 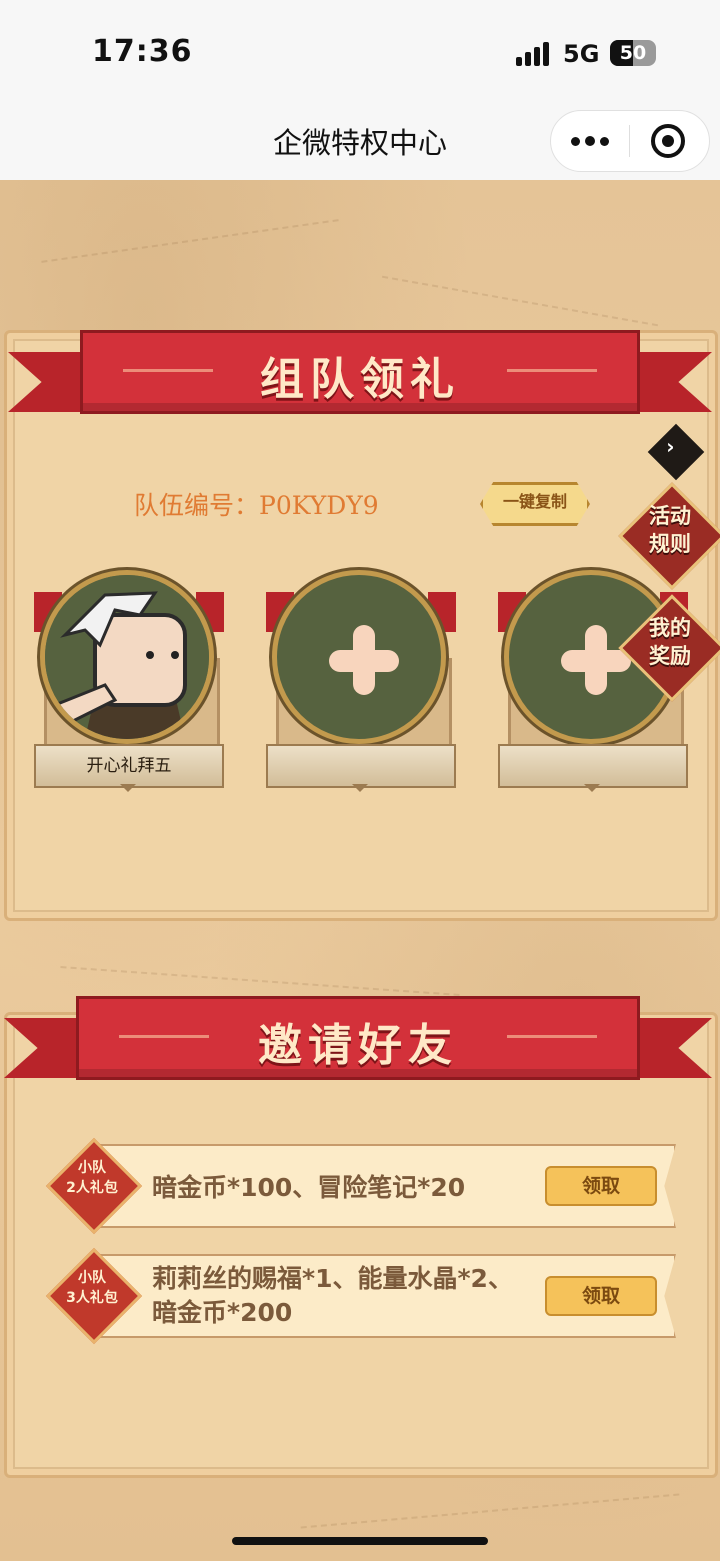 What do you see at coordinates (360, 50) in the screenshot?
I see `status-bar: 17:36 5G 50` at bounding box center [360, 50].